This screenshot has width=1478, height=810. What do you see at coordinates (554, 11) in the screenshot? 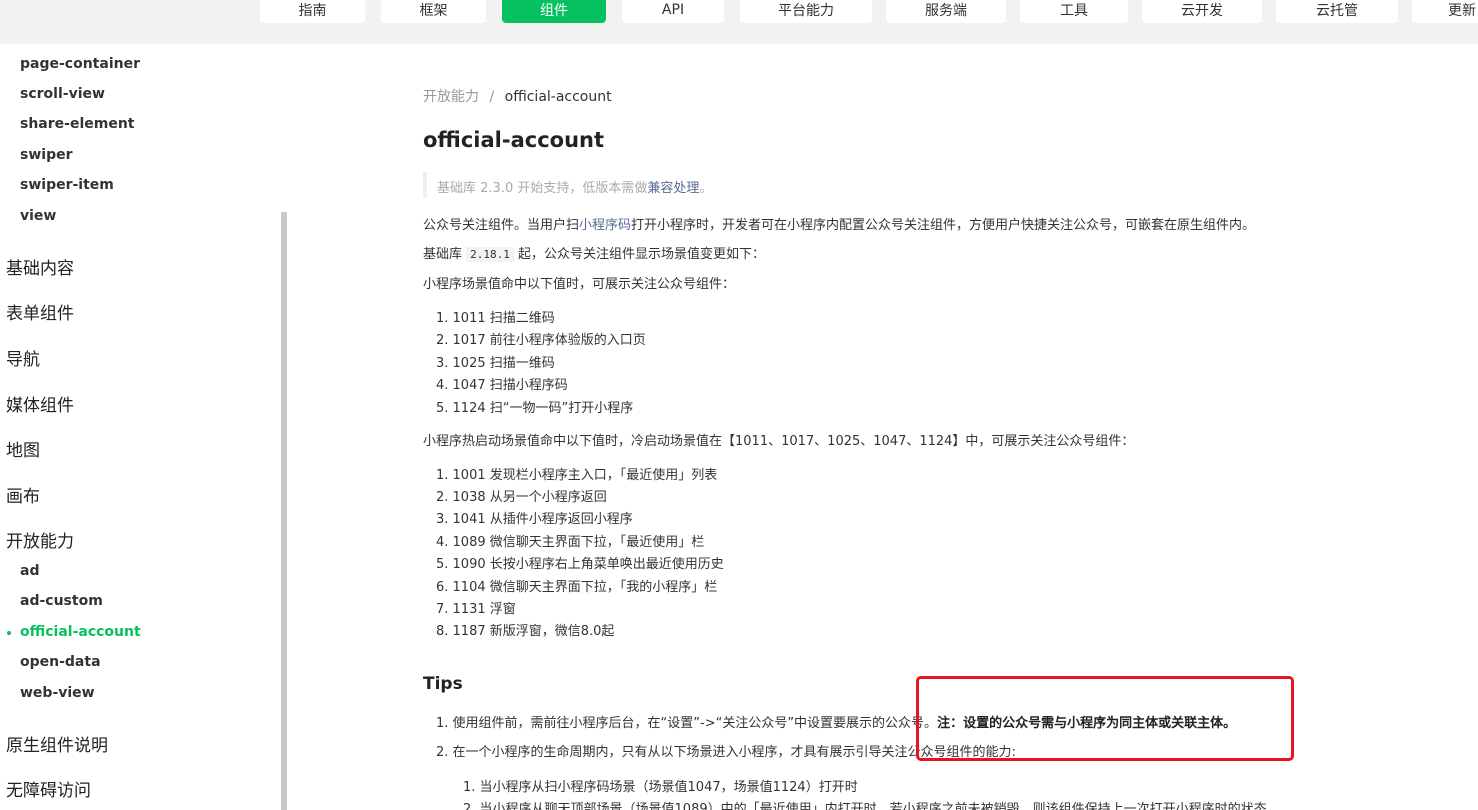
I see `nav-tab-components: 组件` at bounding box center [554, 11].